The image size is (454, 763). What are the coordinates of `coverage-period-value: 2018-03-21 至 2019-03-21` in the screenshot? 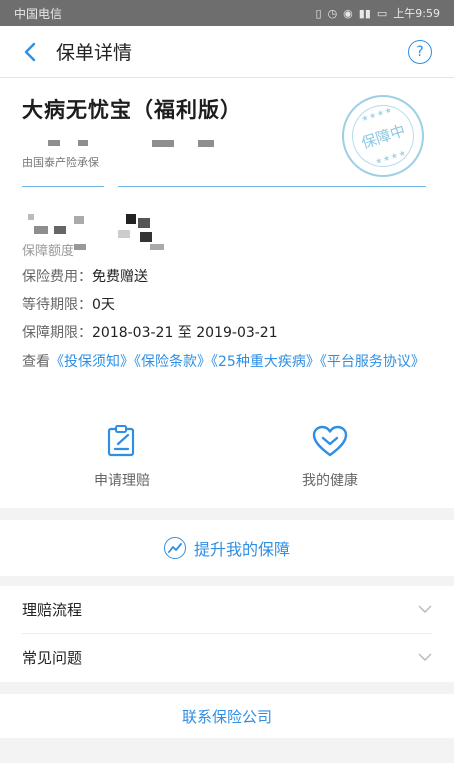 It's located at (185, 333).